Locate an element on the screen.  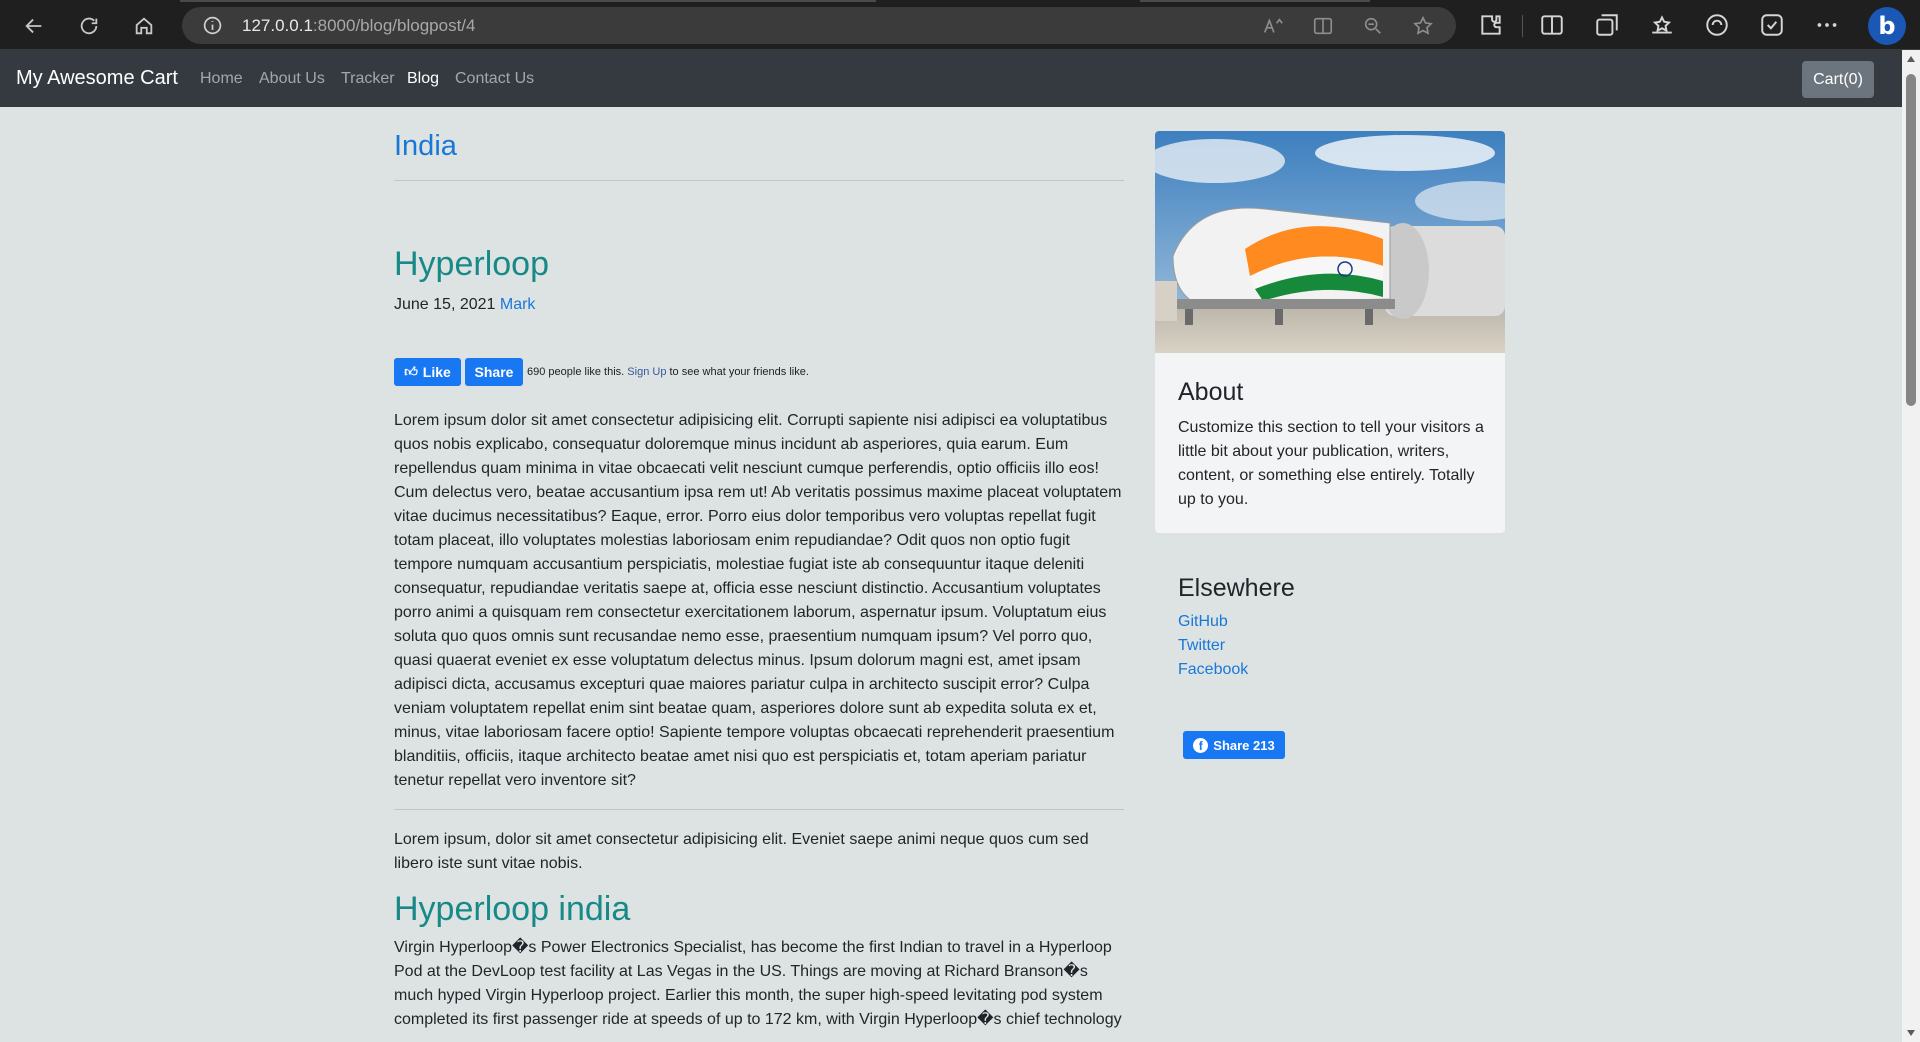
post-meta: June 15, 2021 Mark is located at coordinates (464, 305).